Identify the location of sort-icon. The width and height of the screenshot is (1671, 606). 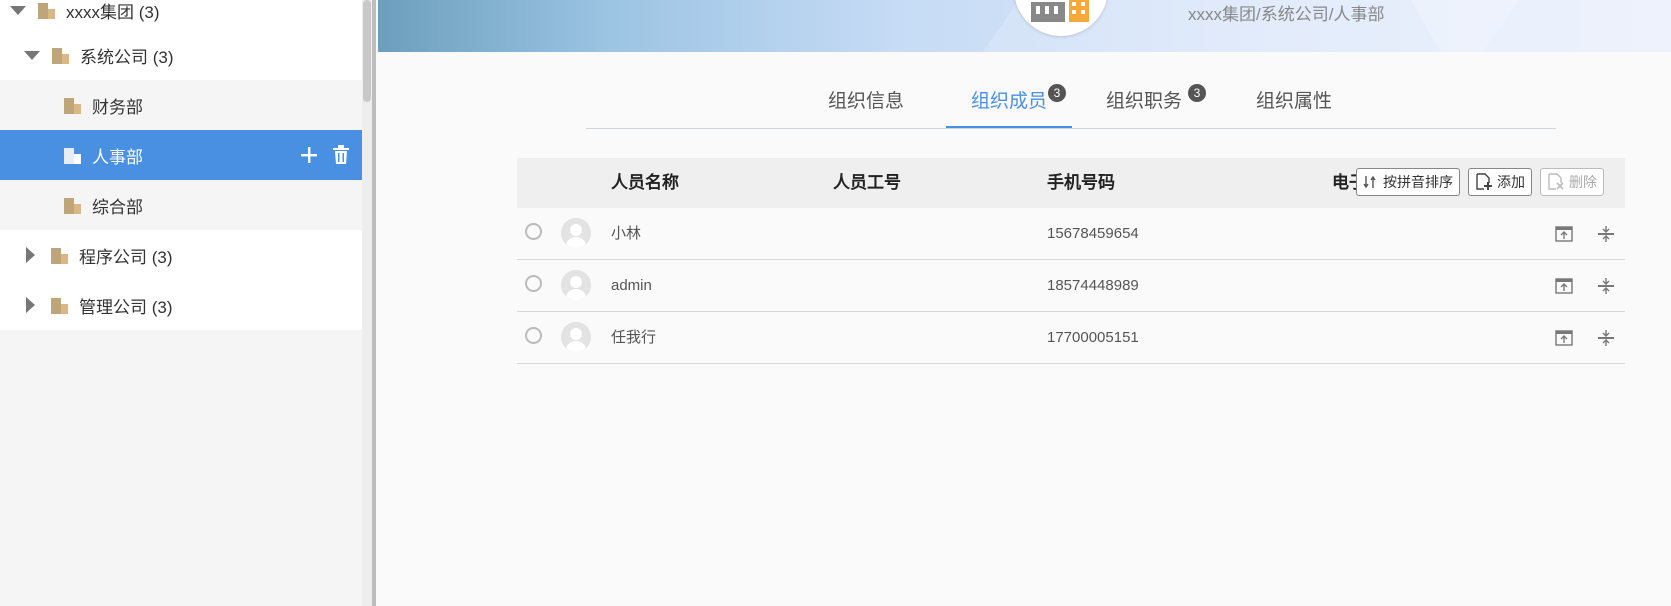
(1369, 182).